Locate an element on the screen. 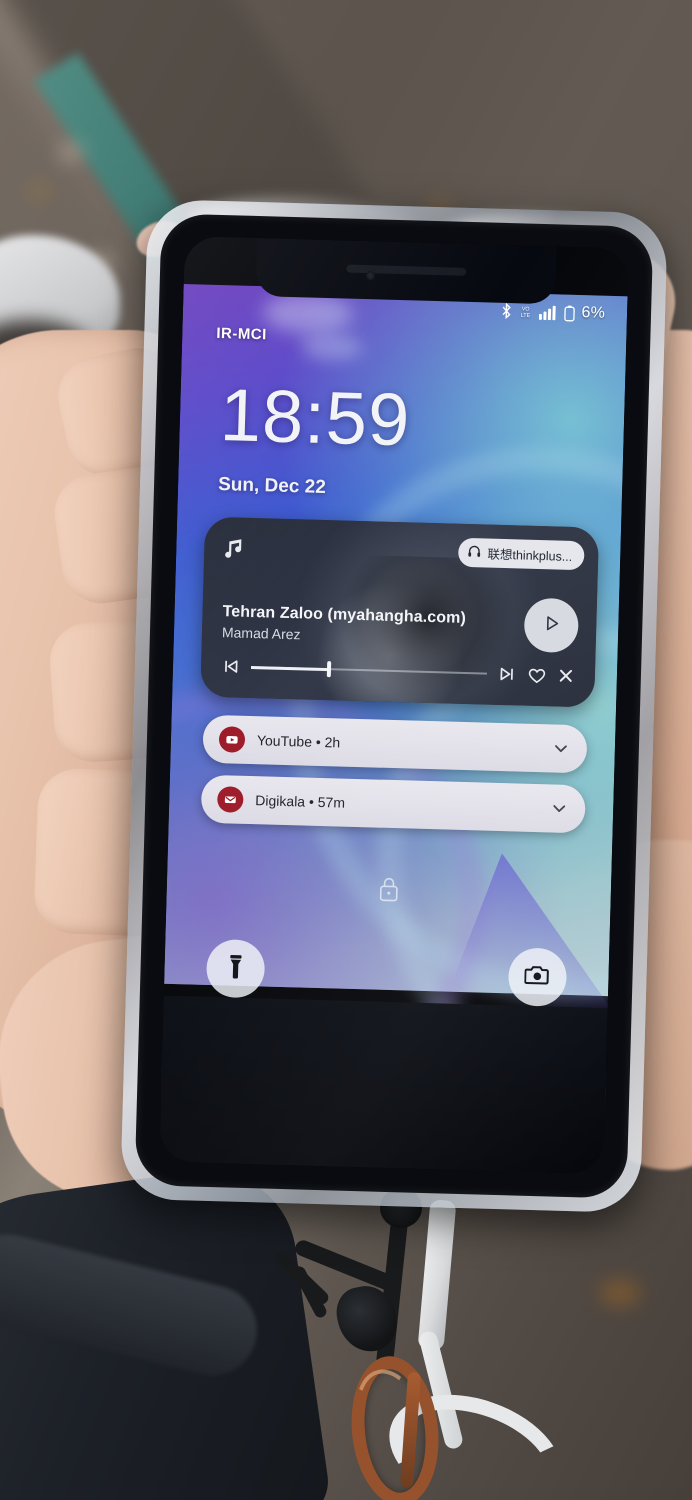  play-icon is located at coordinates (551, 626).